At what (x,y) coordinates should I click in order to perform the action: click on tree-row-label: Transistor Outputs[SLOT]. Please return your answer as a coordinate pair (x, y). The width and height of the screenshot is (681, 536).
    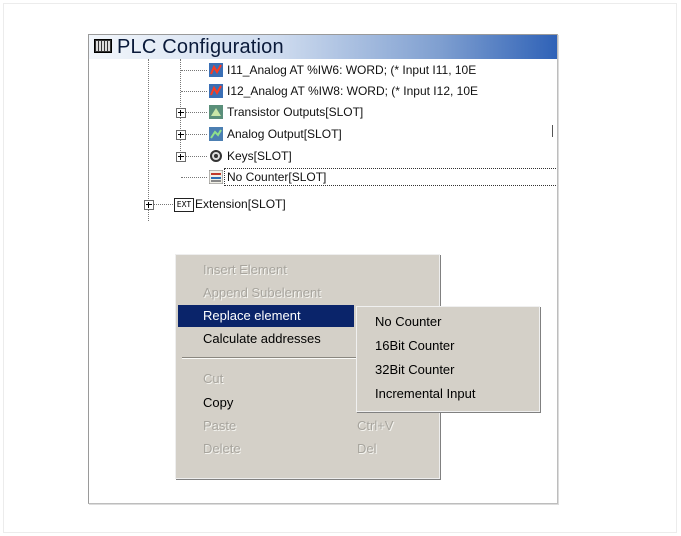
    Looking at the image, I should click on (295, 112).